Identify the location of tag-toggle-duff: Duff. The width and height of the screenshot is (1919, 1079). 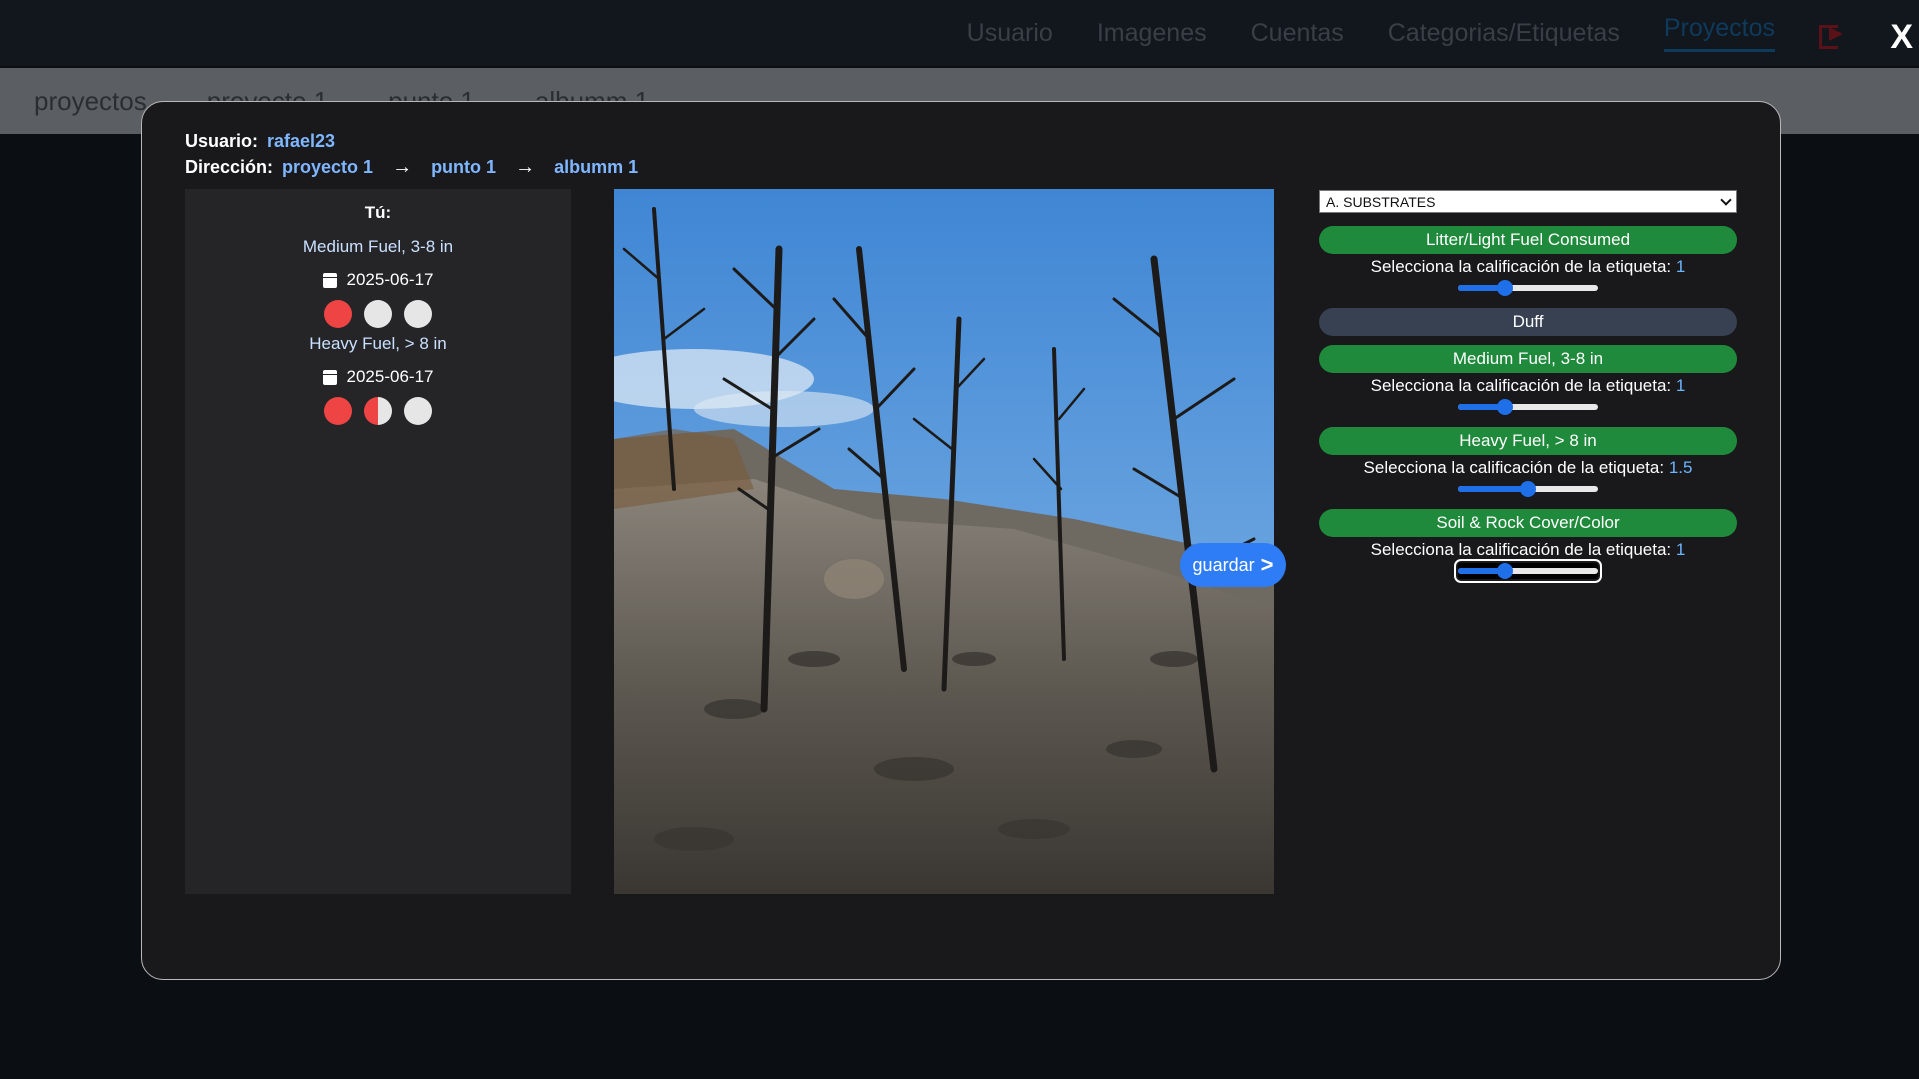
(1528, 322).